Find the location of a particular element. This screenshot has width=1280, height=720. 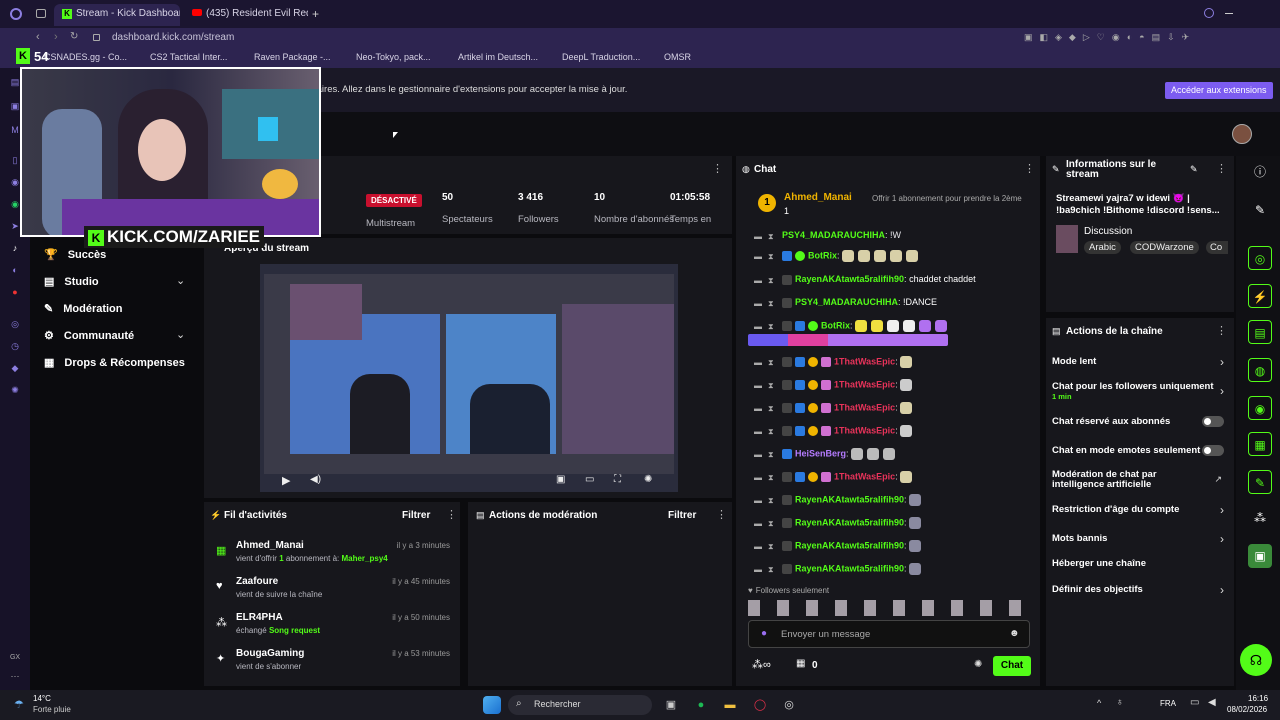

network-icon: ▭ is located at coordinates (1194, 702).